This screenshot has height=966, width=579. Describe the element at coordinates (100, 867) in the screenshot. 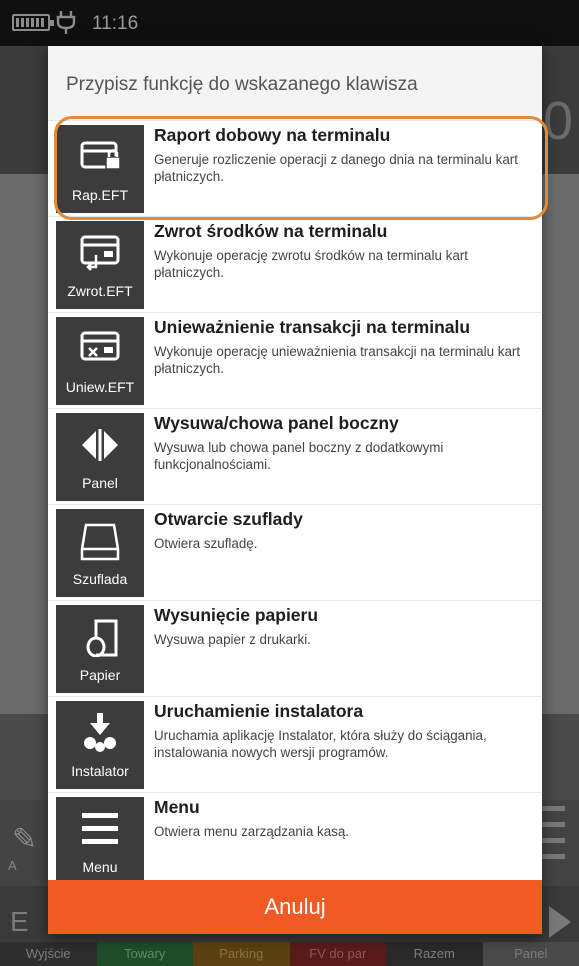

I see `tile-label: Menu` at that location.